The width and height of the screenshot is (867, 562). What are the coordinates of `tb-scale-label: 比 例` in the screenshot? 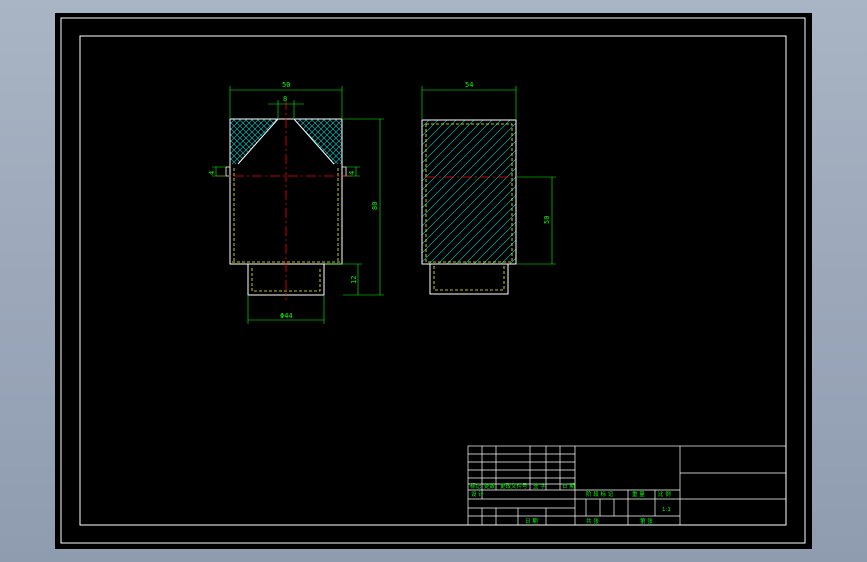 It's located at (664, 494).